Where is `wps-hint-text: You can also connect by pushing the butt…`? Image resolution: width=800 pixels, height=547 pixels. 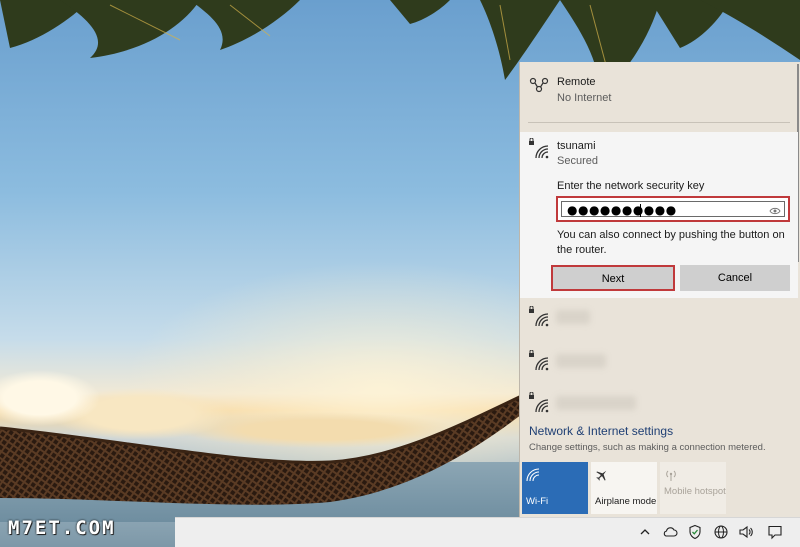
wps-hint-text: You can also connect by pushing the butt… is located at coordinates (671, 242).